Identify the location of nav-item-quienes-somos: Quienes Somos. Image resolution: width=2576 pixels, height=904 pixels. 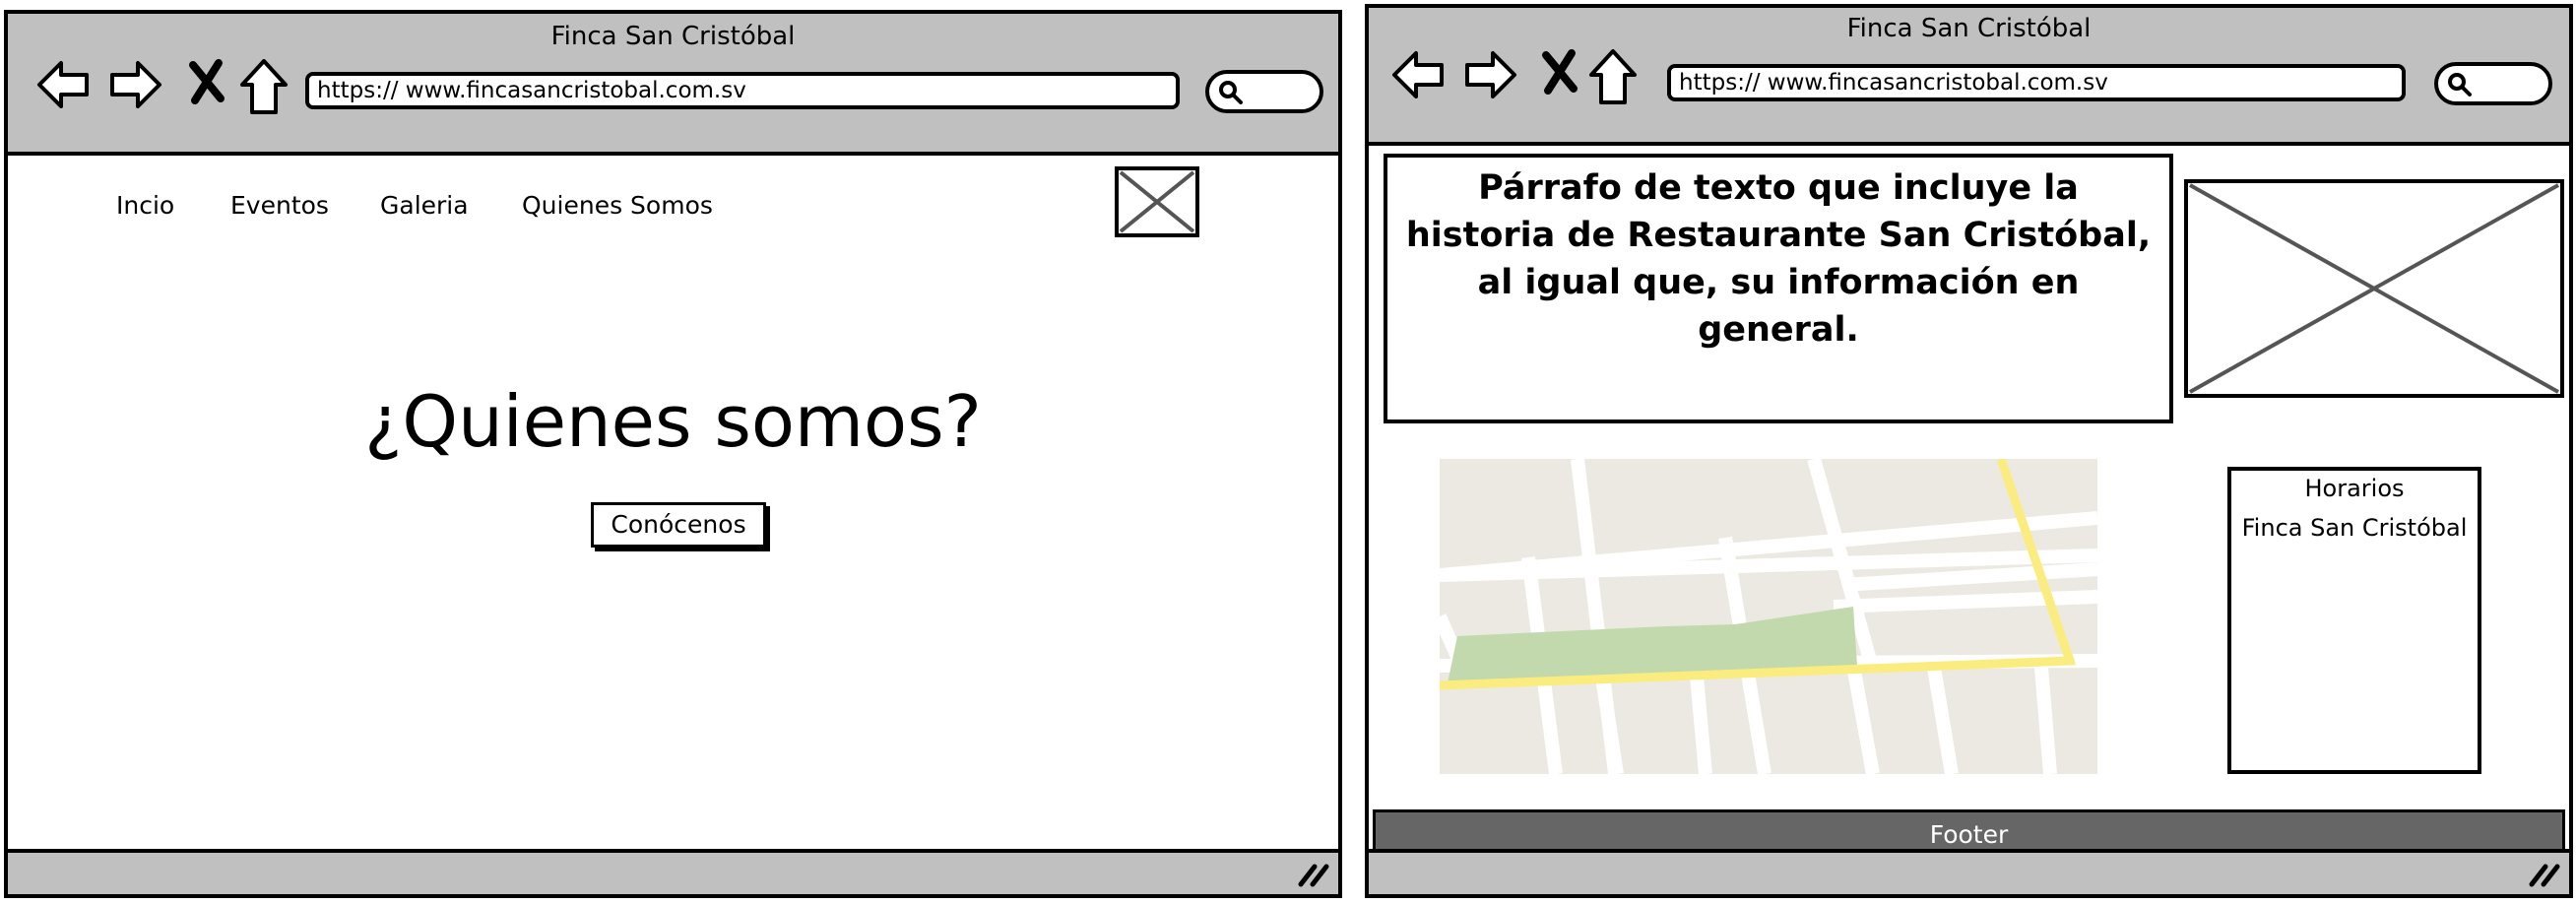
(617, 205).